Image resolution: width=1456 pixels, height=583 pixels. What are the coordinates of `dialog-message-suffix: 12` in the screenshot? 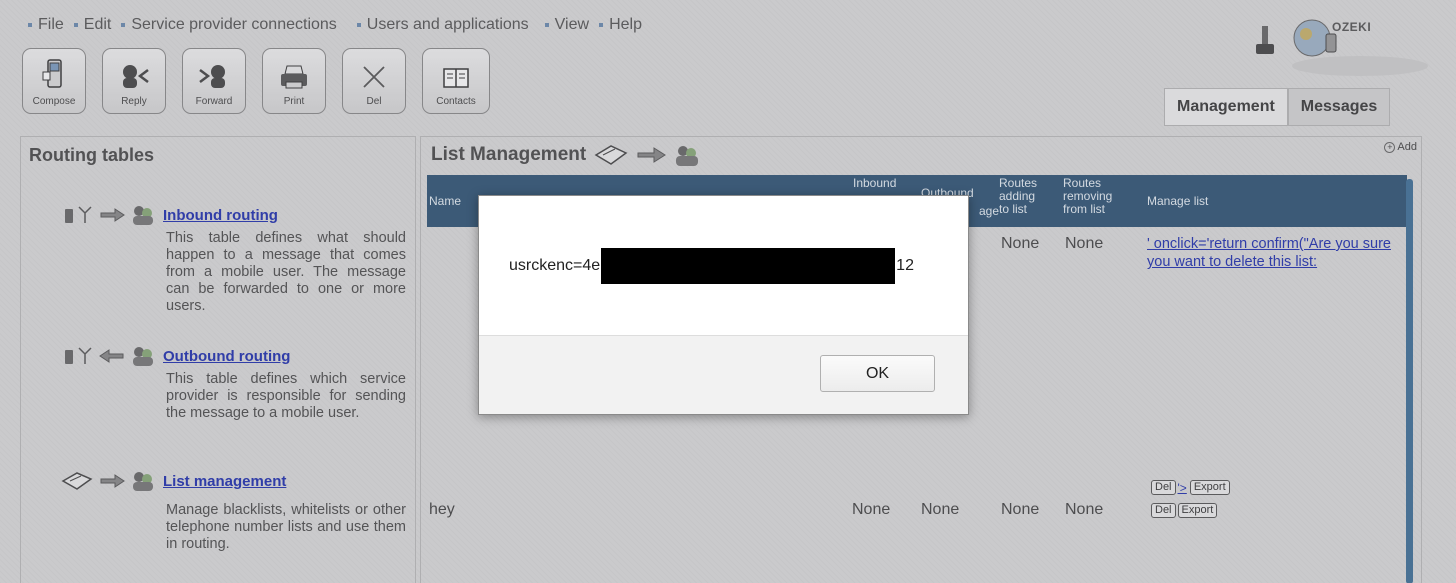 It's located at (905, 265).